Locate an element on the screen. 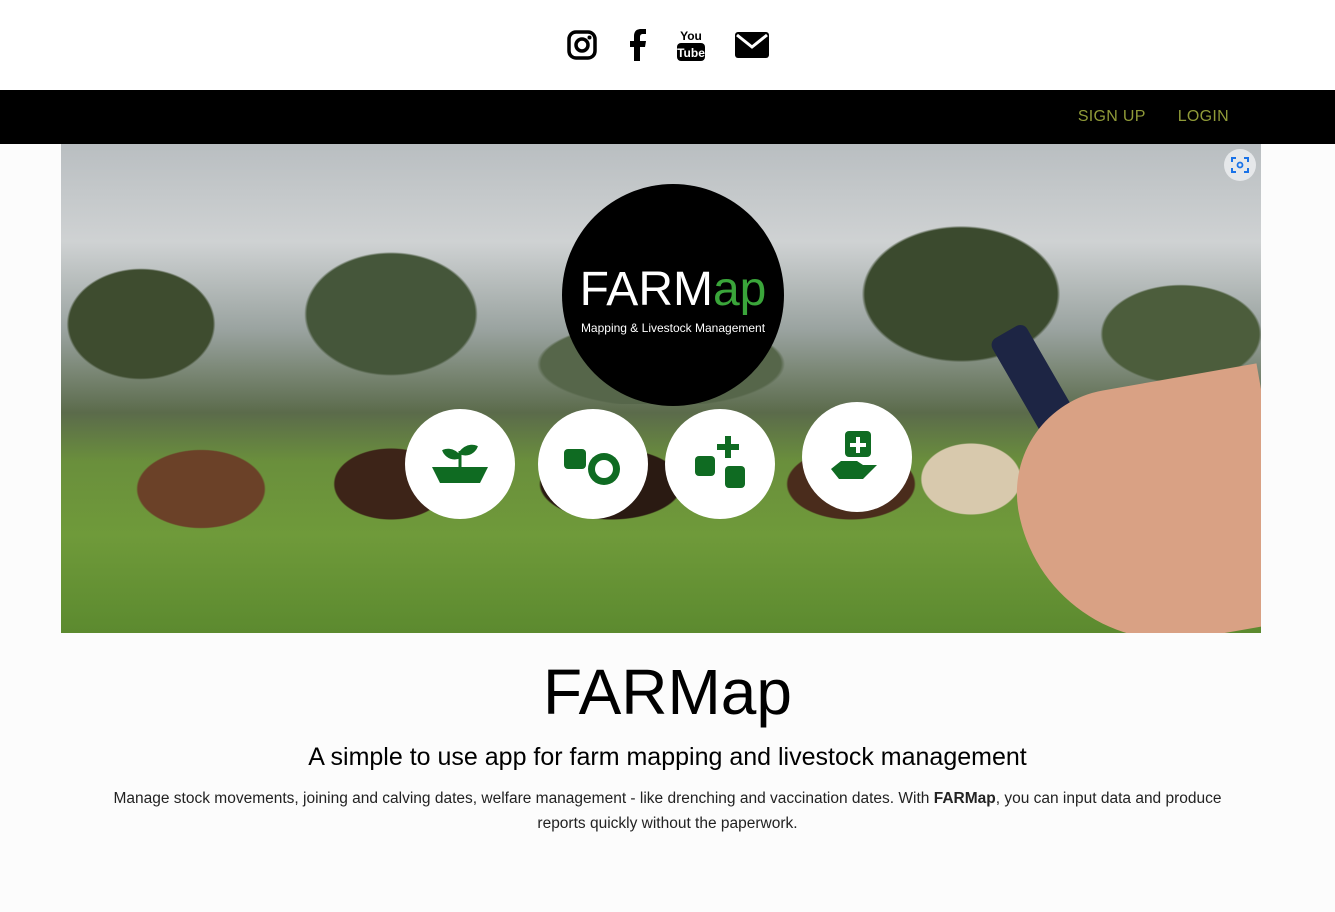 The image size is (1335, 912). email-icon is located at coordinates (751, 45).